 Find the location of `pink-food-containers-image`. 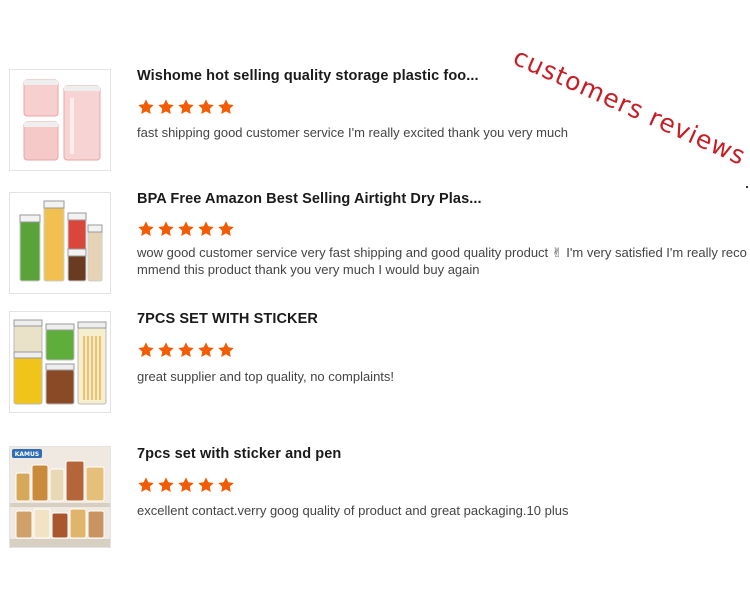

pink-food-containers-image is located at coordinates (60, 120).